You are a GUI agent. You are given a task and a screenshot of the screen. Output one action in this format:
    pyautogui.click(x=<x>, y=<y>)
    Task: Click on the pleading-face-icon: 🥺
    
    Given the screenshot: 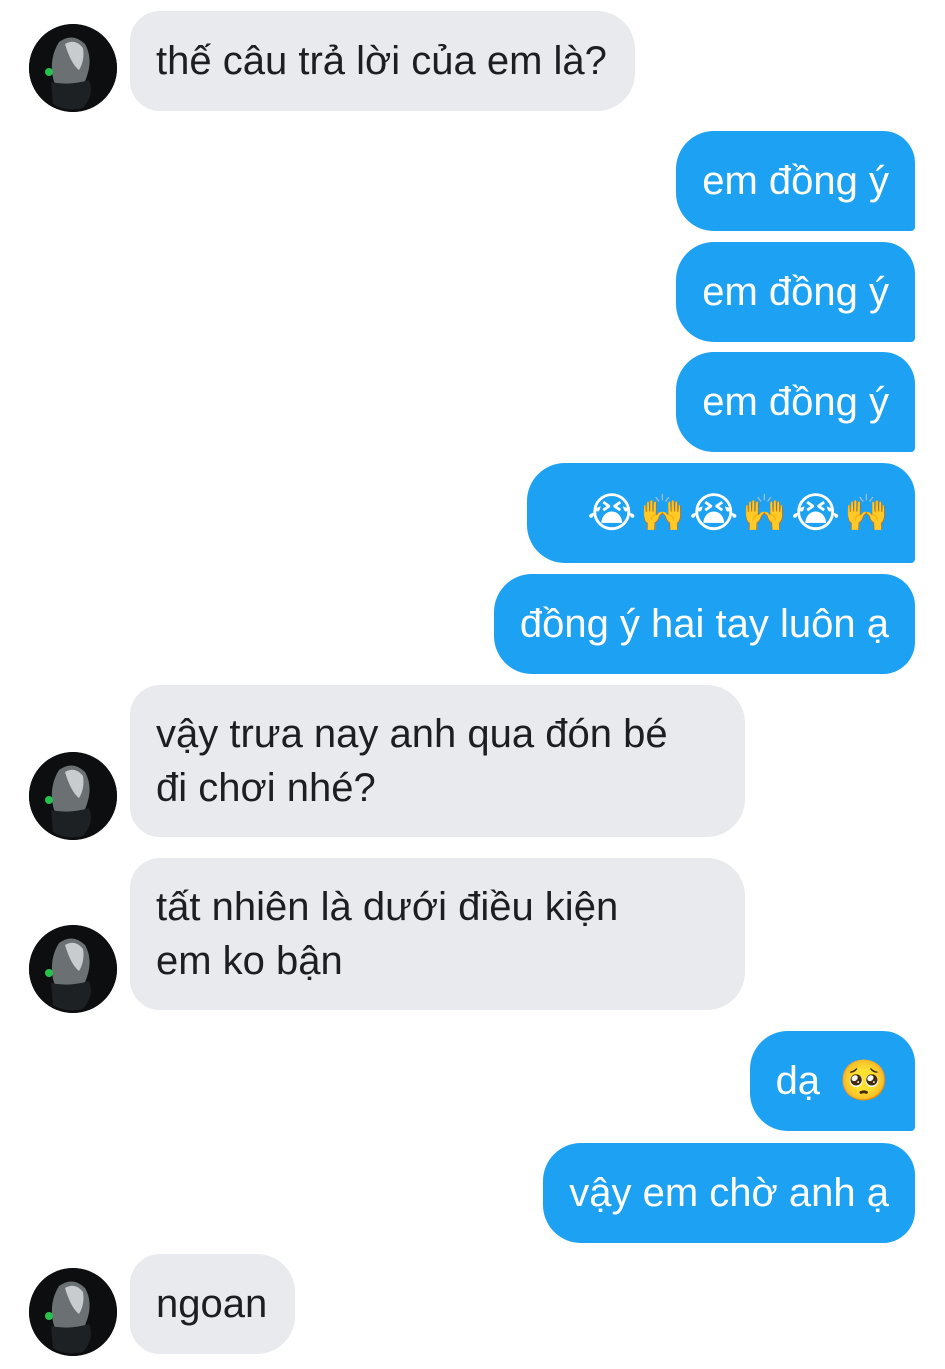 What is the action you would take?
    pyautogui.click(x=864, y=1081)
    